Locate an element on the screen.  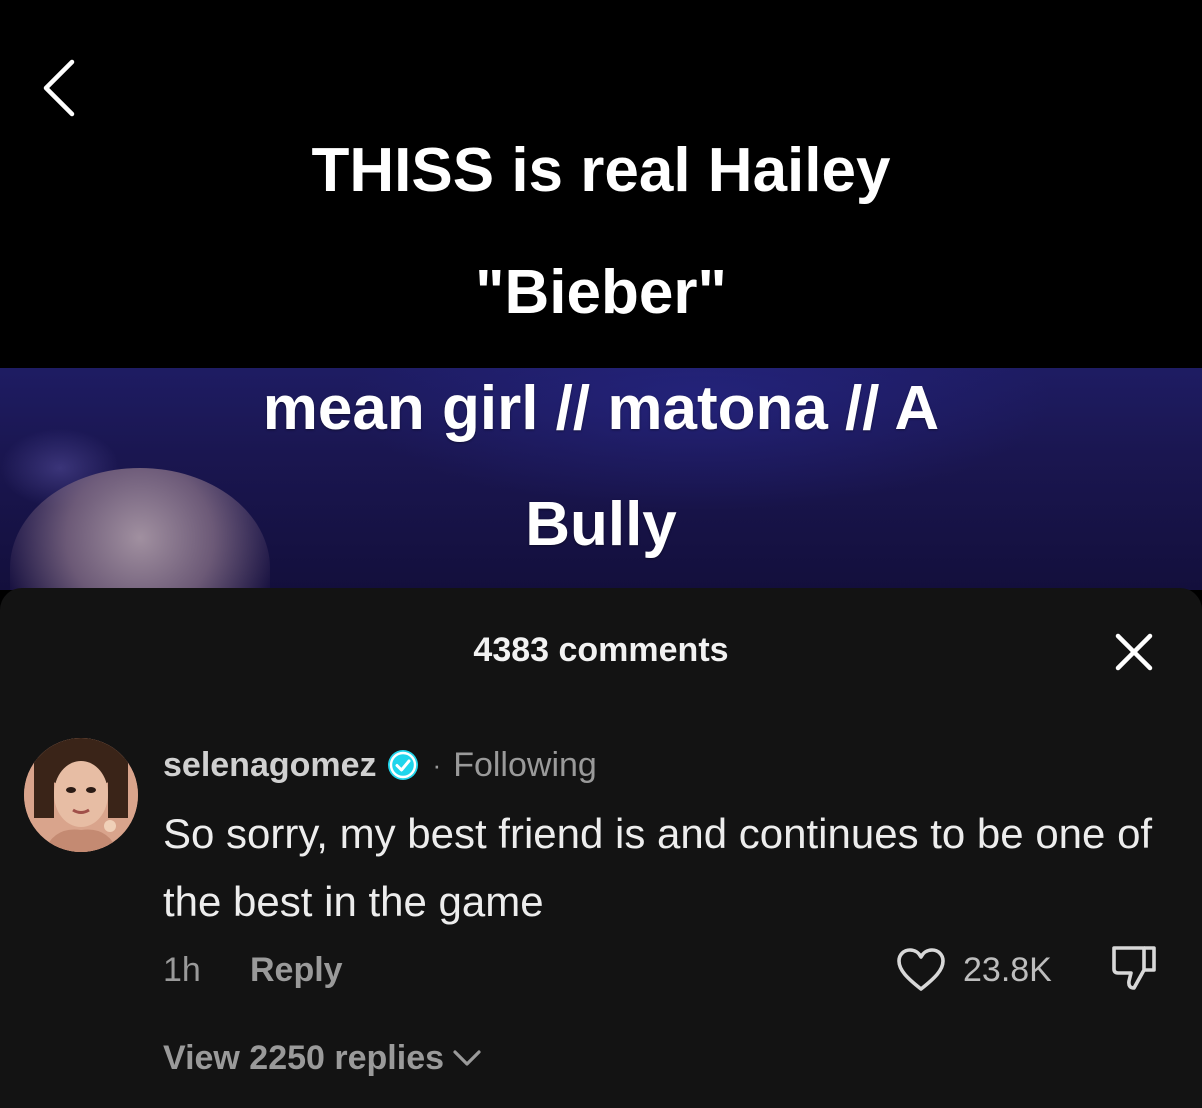
heart-icon is located at coordinates (921, 969).